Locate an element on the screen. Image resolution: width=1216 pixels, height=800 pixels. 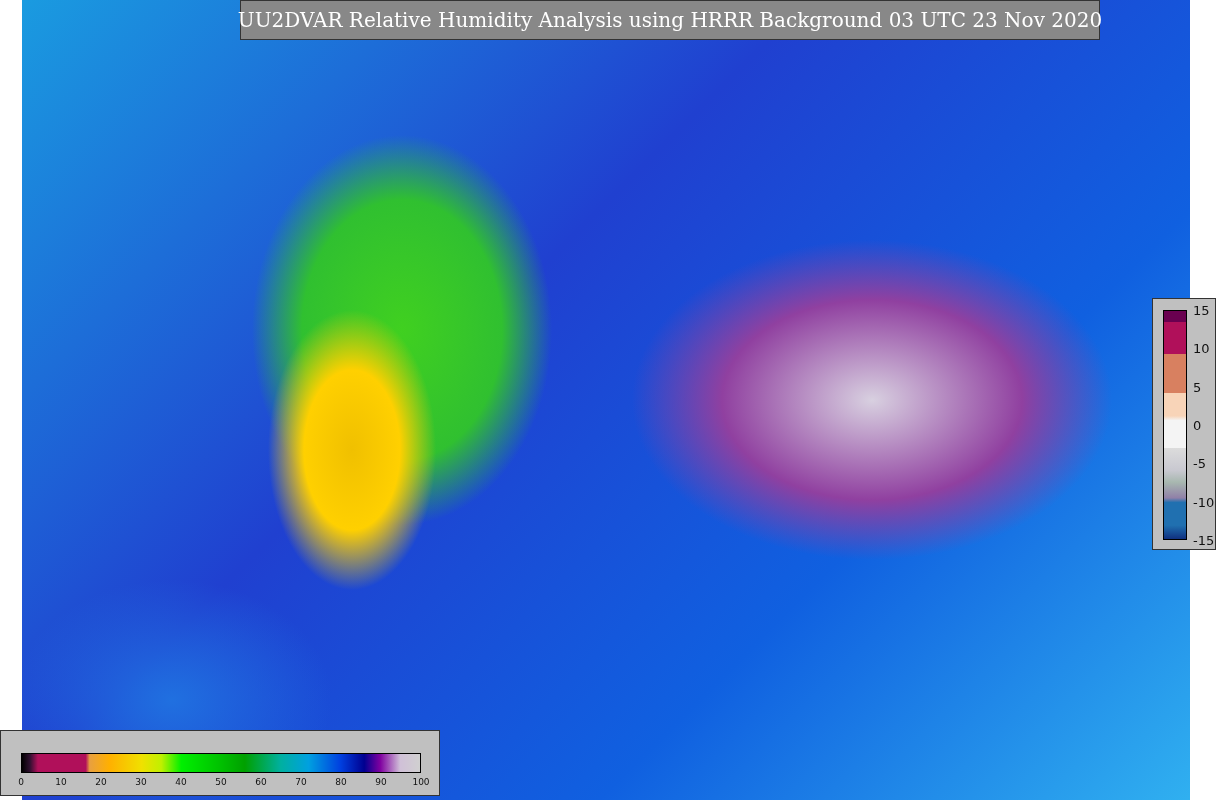
colorbar-tick-label: 30 is located at coordinates (141, 782).